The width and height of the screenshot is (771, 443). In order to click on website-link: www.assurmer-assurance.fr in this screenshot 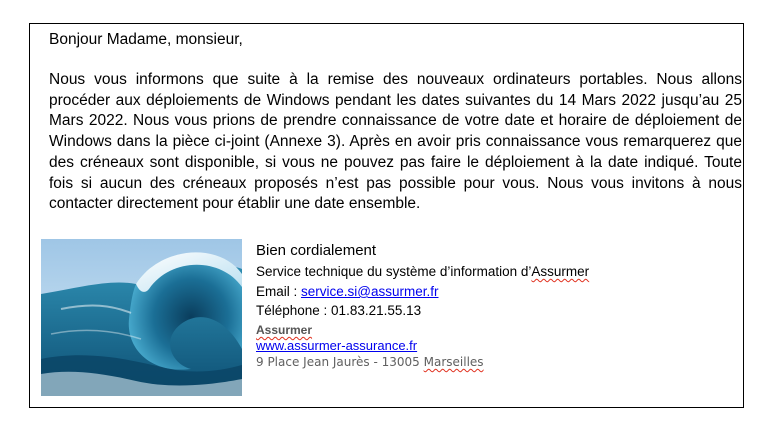, I will do `click(336, 345)`.